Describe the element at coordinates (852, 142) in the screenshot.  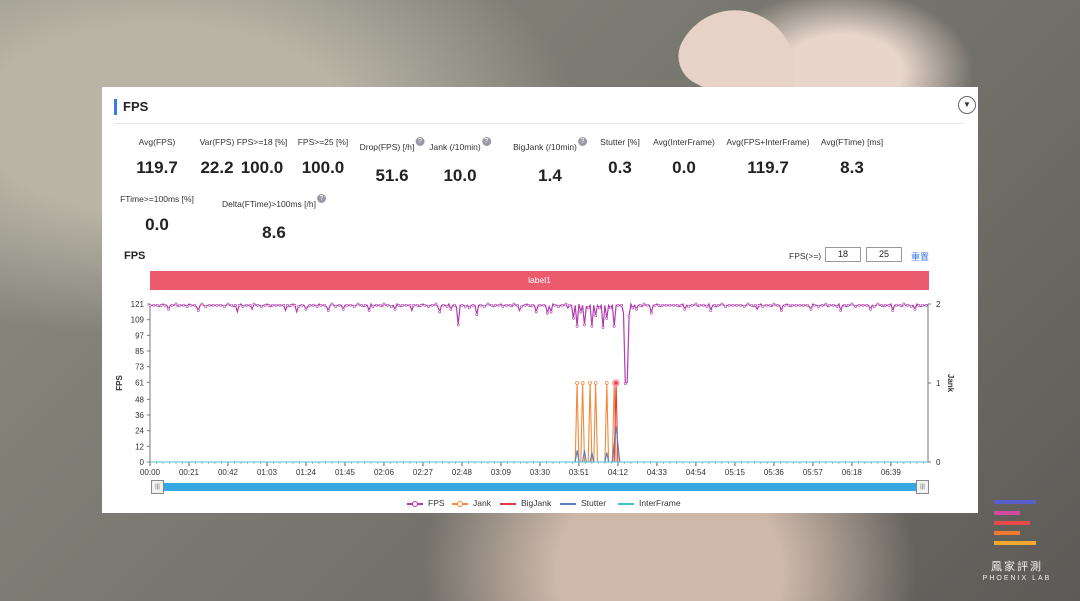
I see `metric-label: Avg(FTime) [ms]` at that location.